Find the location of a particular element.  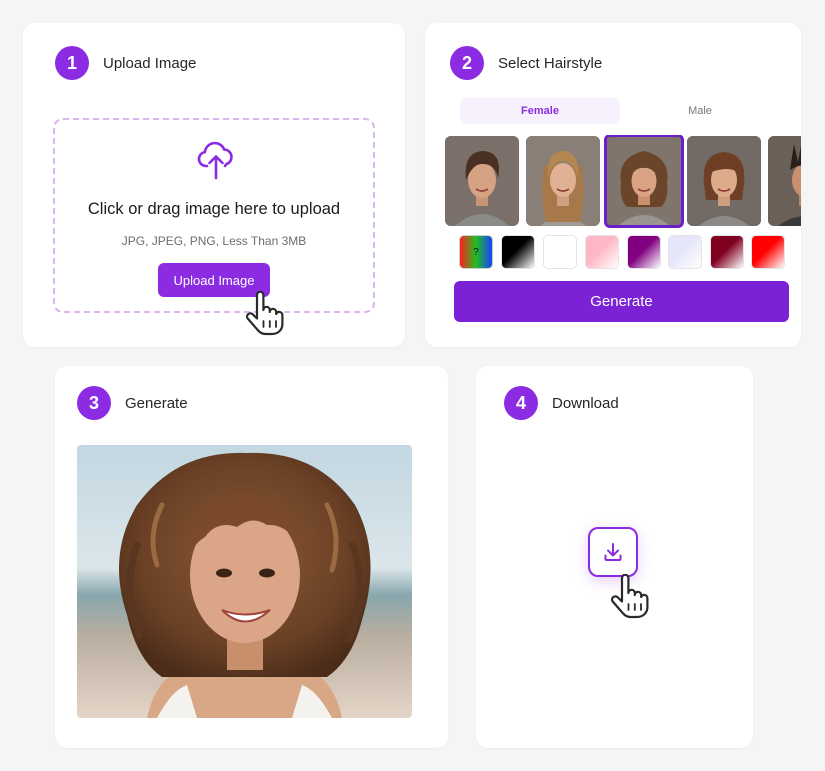

generate-button: Generate is located at coordinates (621, 301).